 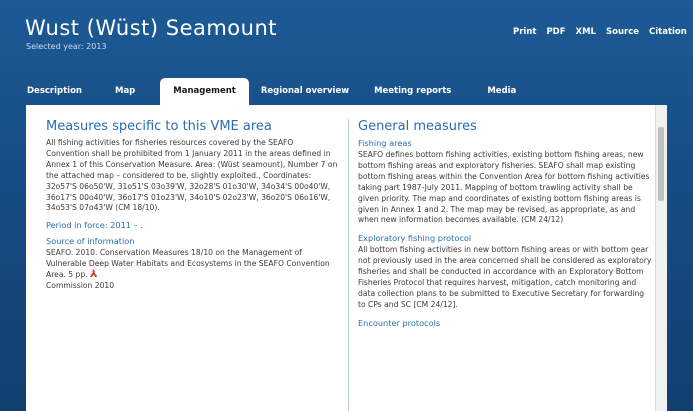 I want to click on vertical-scrollbar, so click(x=661, y=258).